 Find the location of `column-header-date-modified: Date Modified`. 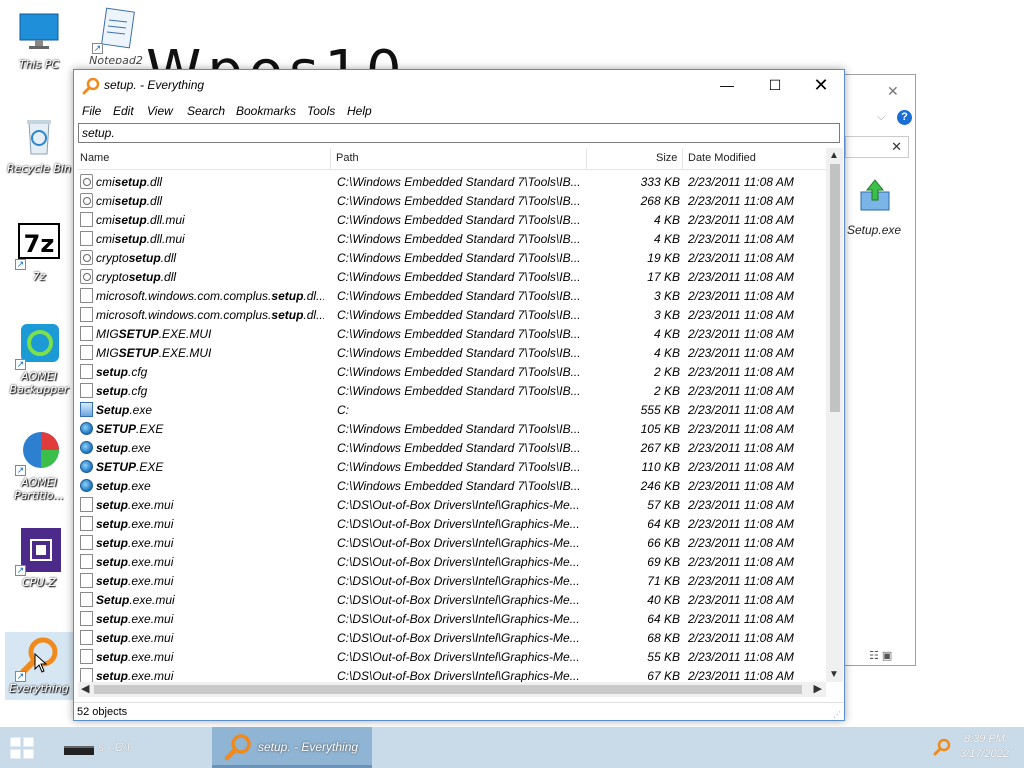

column-header-date-modified: Date Modified is located at coordinates (722, 158).